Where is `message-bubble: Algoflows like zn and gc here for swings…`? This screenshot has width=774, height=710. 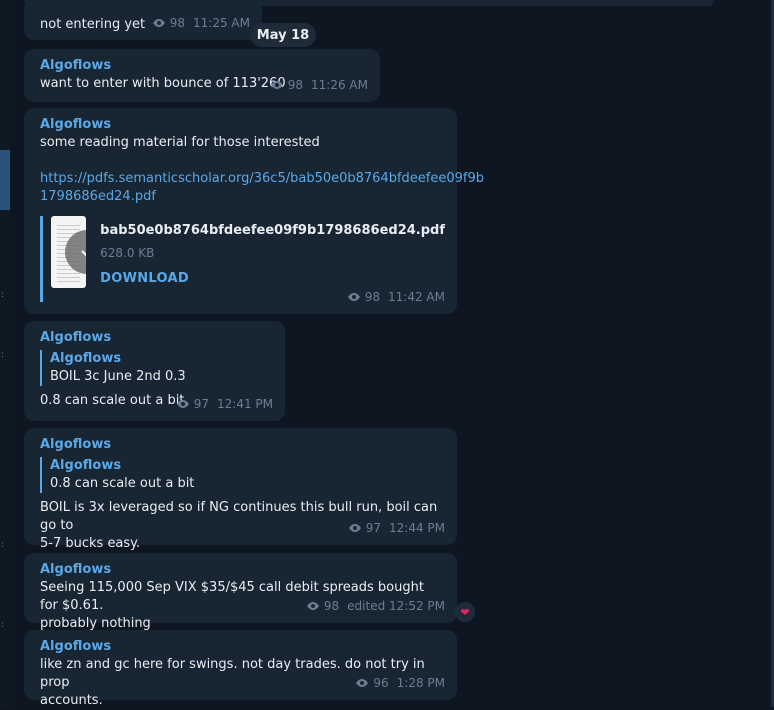 message-bubble: Algoflows like zn and gc here for swings… is located at coordinates (240, 669).